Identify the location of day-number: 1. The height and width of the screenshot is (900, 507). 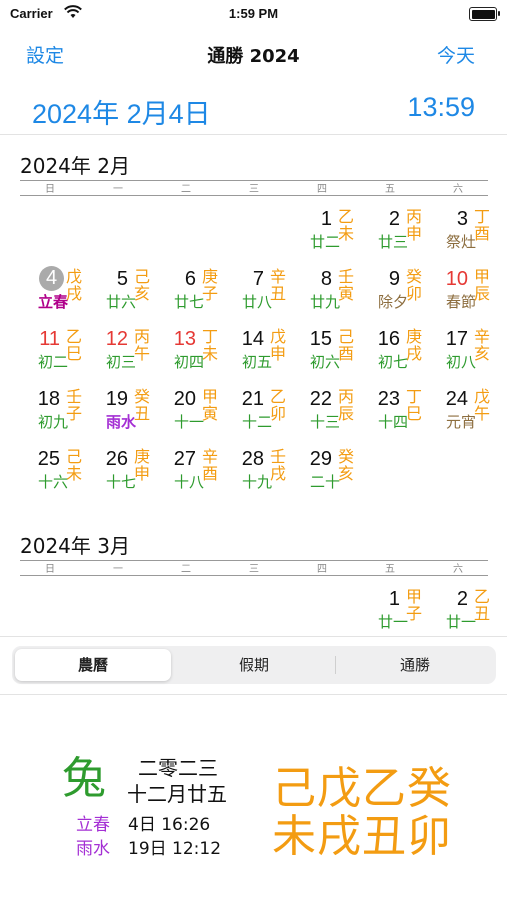
(326, 219).